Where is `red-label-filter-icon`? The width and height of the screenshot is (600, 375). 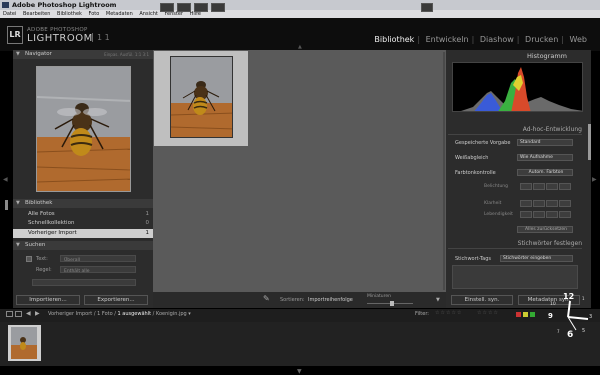 red-label-filter-icon is located at coordinates (518, 314).